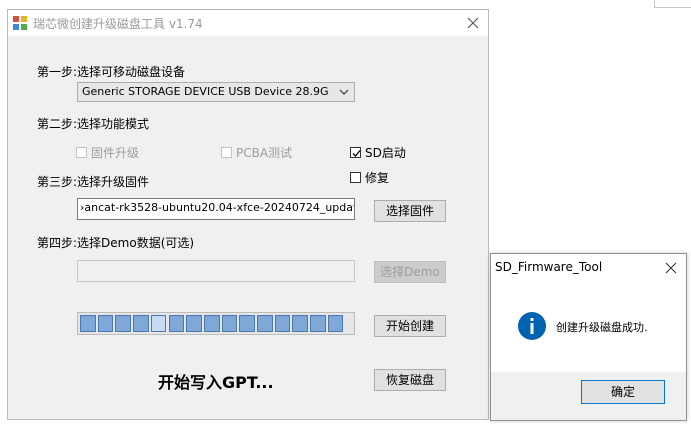  I want to click on start-create-button: 开始创建, so click(410, 326).